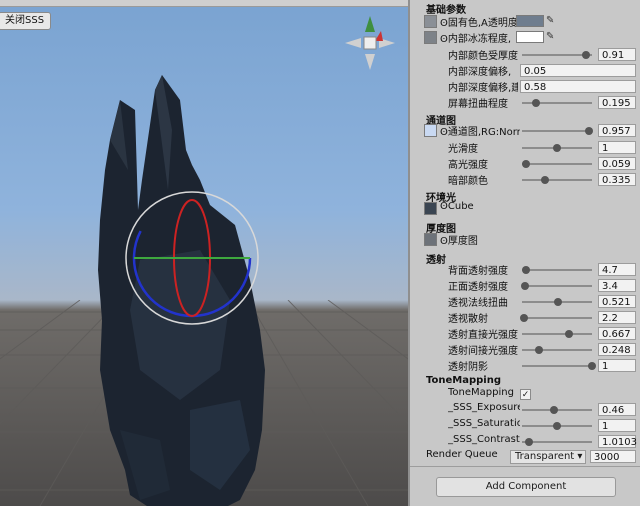  What do you see at coordinates (525, 466) in the screenshot?
I see `divider` at bounding box center [525, 466].